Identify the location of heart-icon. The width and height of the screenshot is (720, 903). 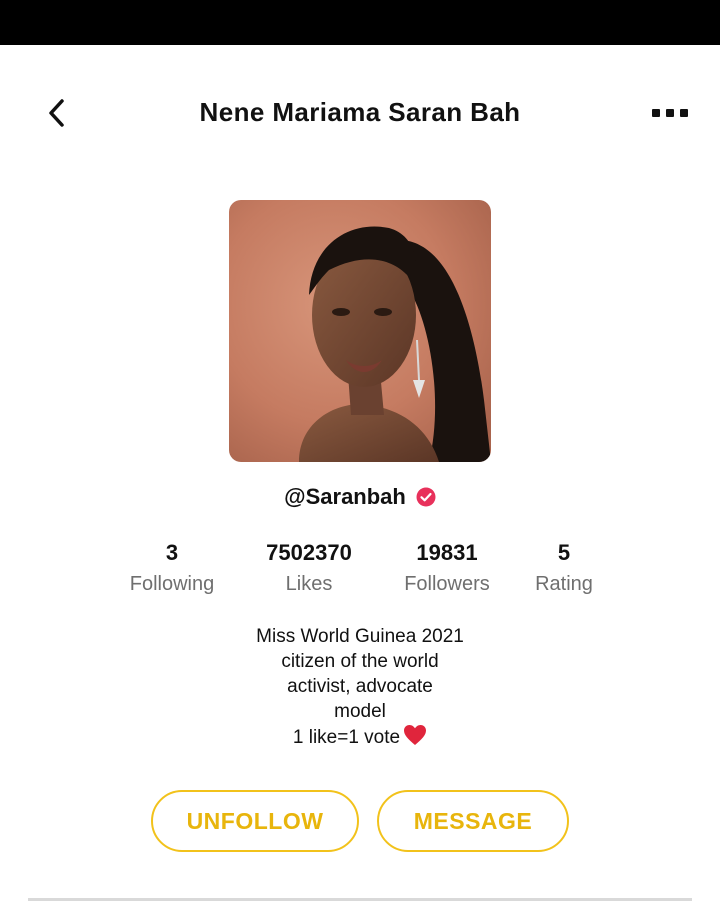
(415, 735).